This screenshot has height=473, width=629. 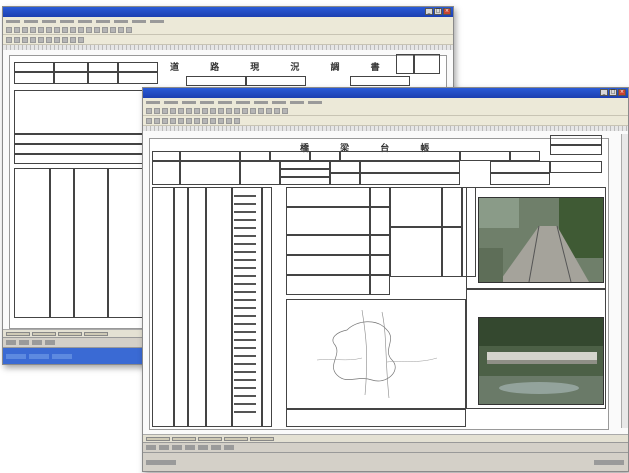 What do you see at coordinates (228, 12) in the screenshot?
I see `back-window-titlebar: _ □ ×` at bounding box center [228, 12].